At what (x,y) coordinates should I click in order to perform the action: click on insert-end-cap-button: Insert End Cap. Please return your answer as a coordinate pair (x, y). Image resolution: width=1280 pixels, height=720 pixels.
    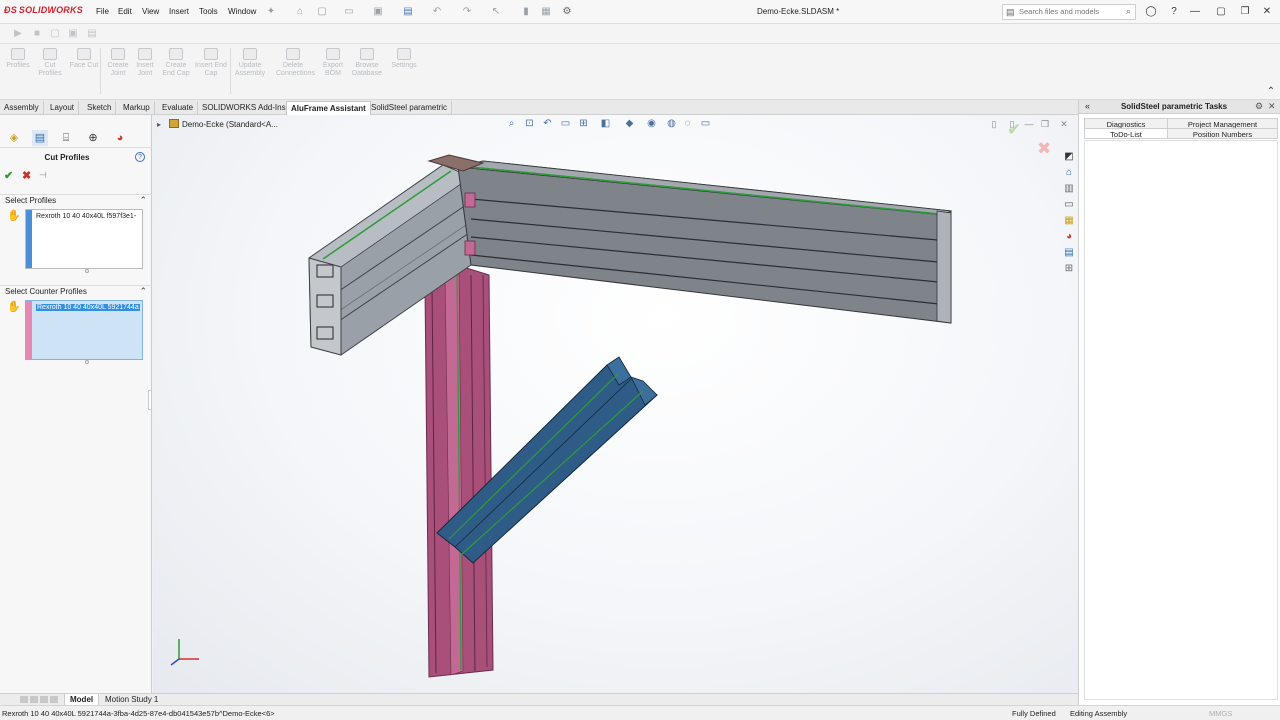
    Looking at the image, I should click on (211, 72).